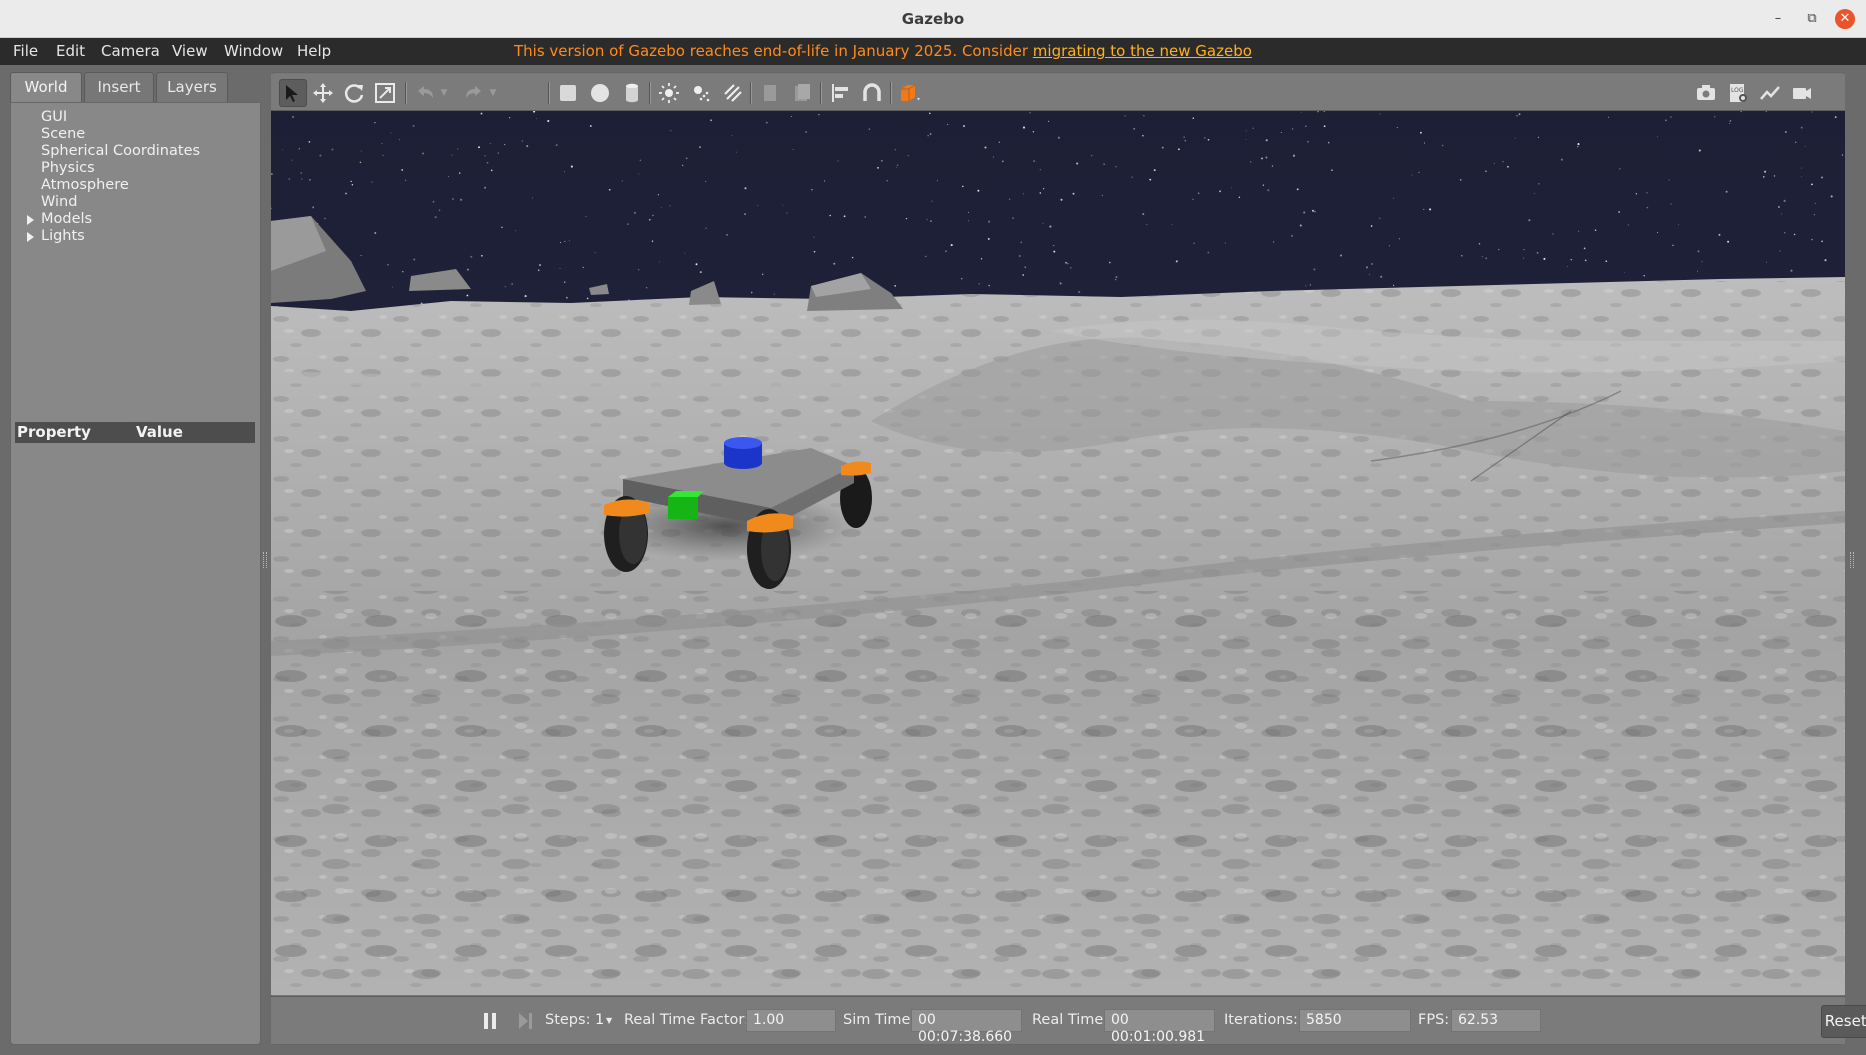 The height and width of the screenshot is (1055, 1866). Describe the element at coordinates (253, 51) in the screenshot. I see `menu-window: Window` at that location.